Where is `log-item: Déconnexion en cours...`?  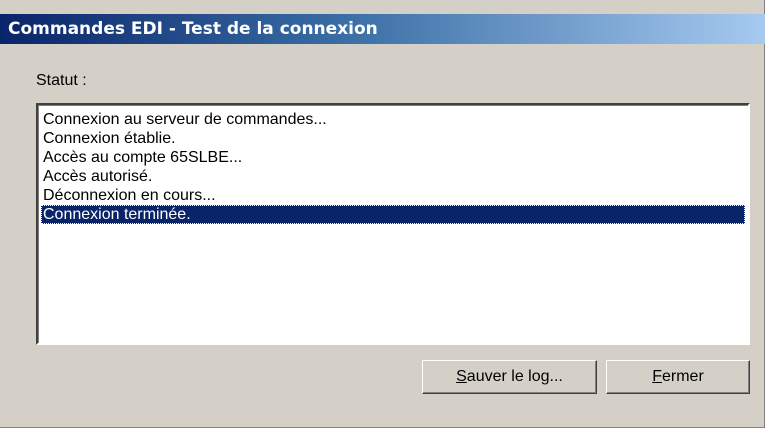
log-item: Déconnexion en cours... is located at coordinates (393, 195).